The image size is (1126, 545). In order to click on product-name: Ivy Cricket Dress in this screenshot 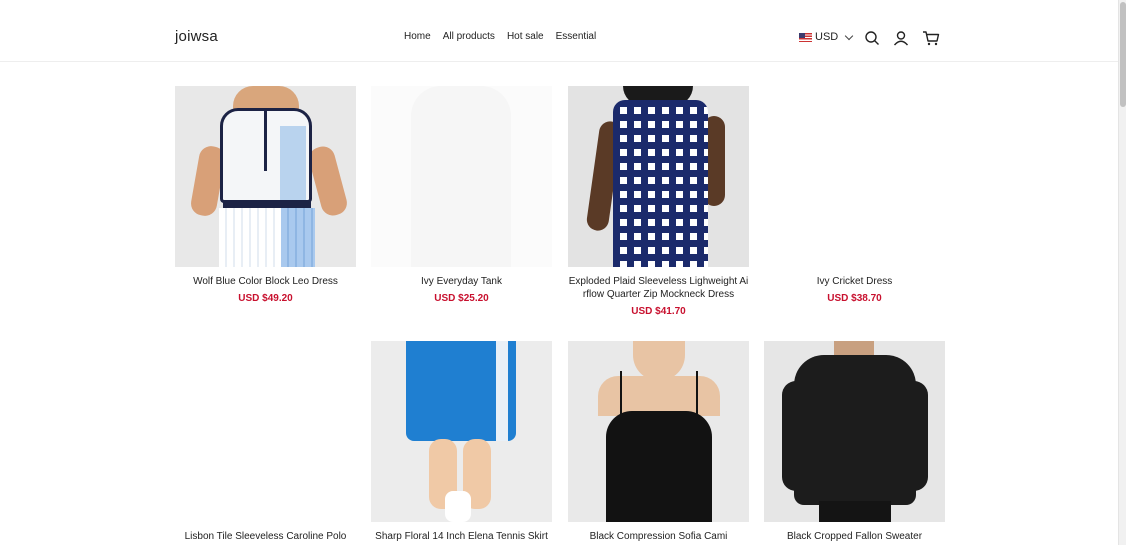, I will do `click(854, 281)`.